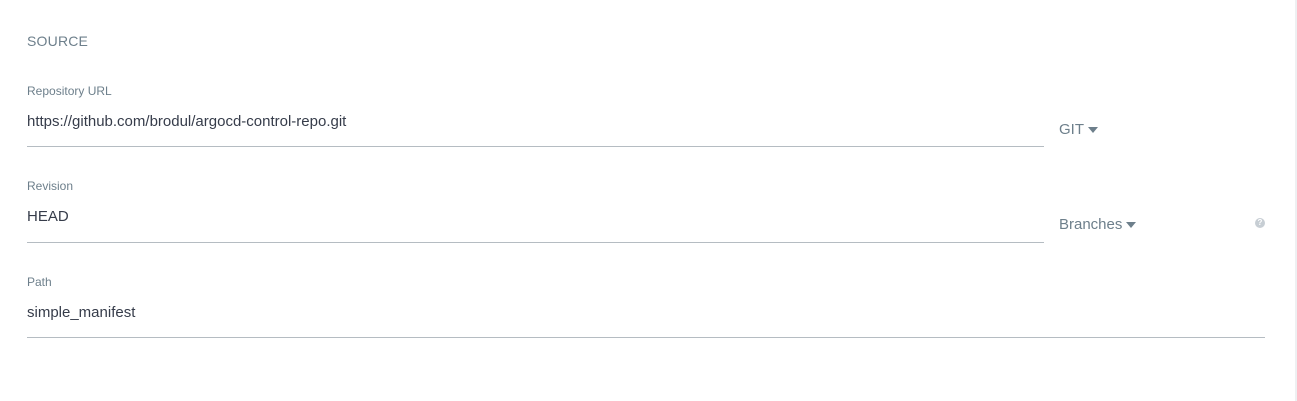  What do you see at coordinates (1260, 223) in the screenshot?
I see `question-circle-icon: ?` at bounding box center [1260, 223].